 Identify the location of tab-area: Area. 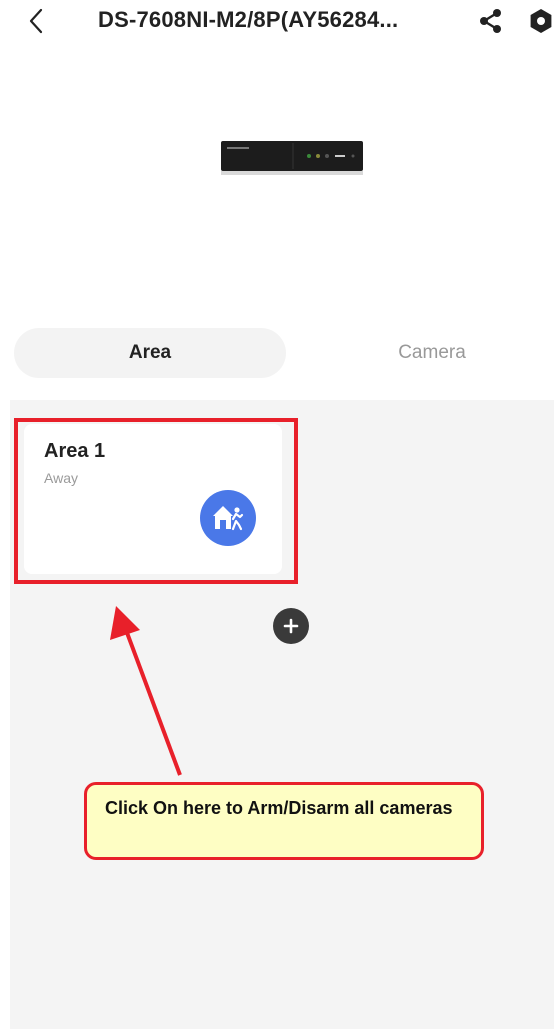
(150, 353).